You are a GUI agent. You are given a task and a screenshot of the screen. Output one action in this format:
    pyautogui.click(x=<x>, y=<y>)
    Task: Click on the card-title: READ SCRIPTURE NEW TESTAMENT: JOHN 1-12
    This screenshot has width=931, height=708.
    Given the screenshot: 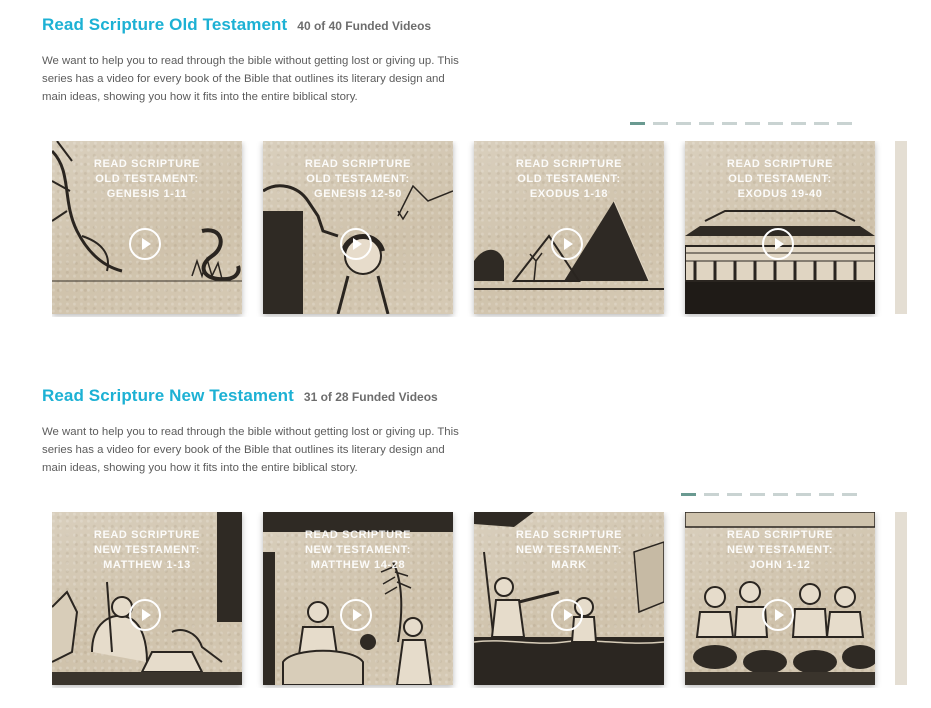 What is the action you would take?
    pyautogui.click(x=780, y=550)
    